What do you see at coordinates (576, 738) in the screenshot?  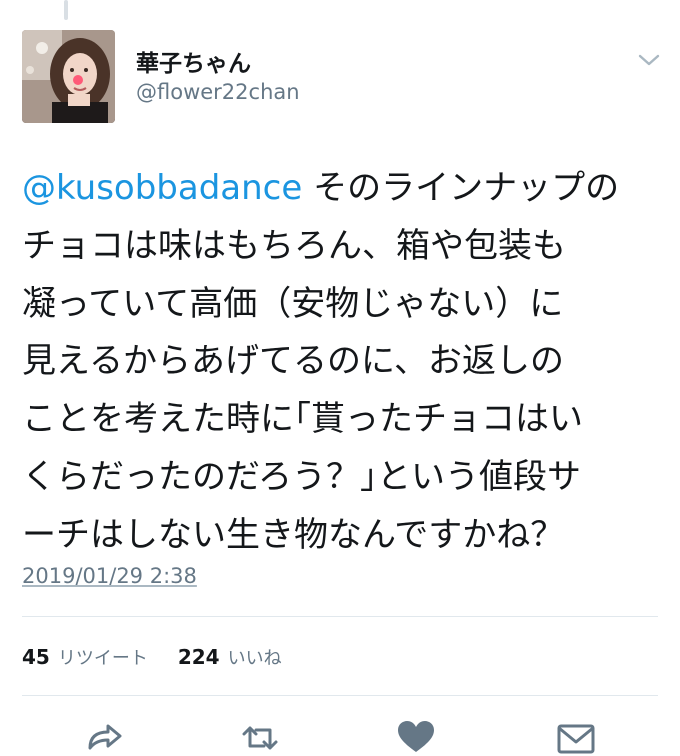 I see `envelope-icon` at bounding box center [576, 738].